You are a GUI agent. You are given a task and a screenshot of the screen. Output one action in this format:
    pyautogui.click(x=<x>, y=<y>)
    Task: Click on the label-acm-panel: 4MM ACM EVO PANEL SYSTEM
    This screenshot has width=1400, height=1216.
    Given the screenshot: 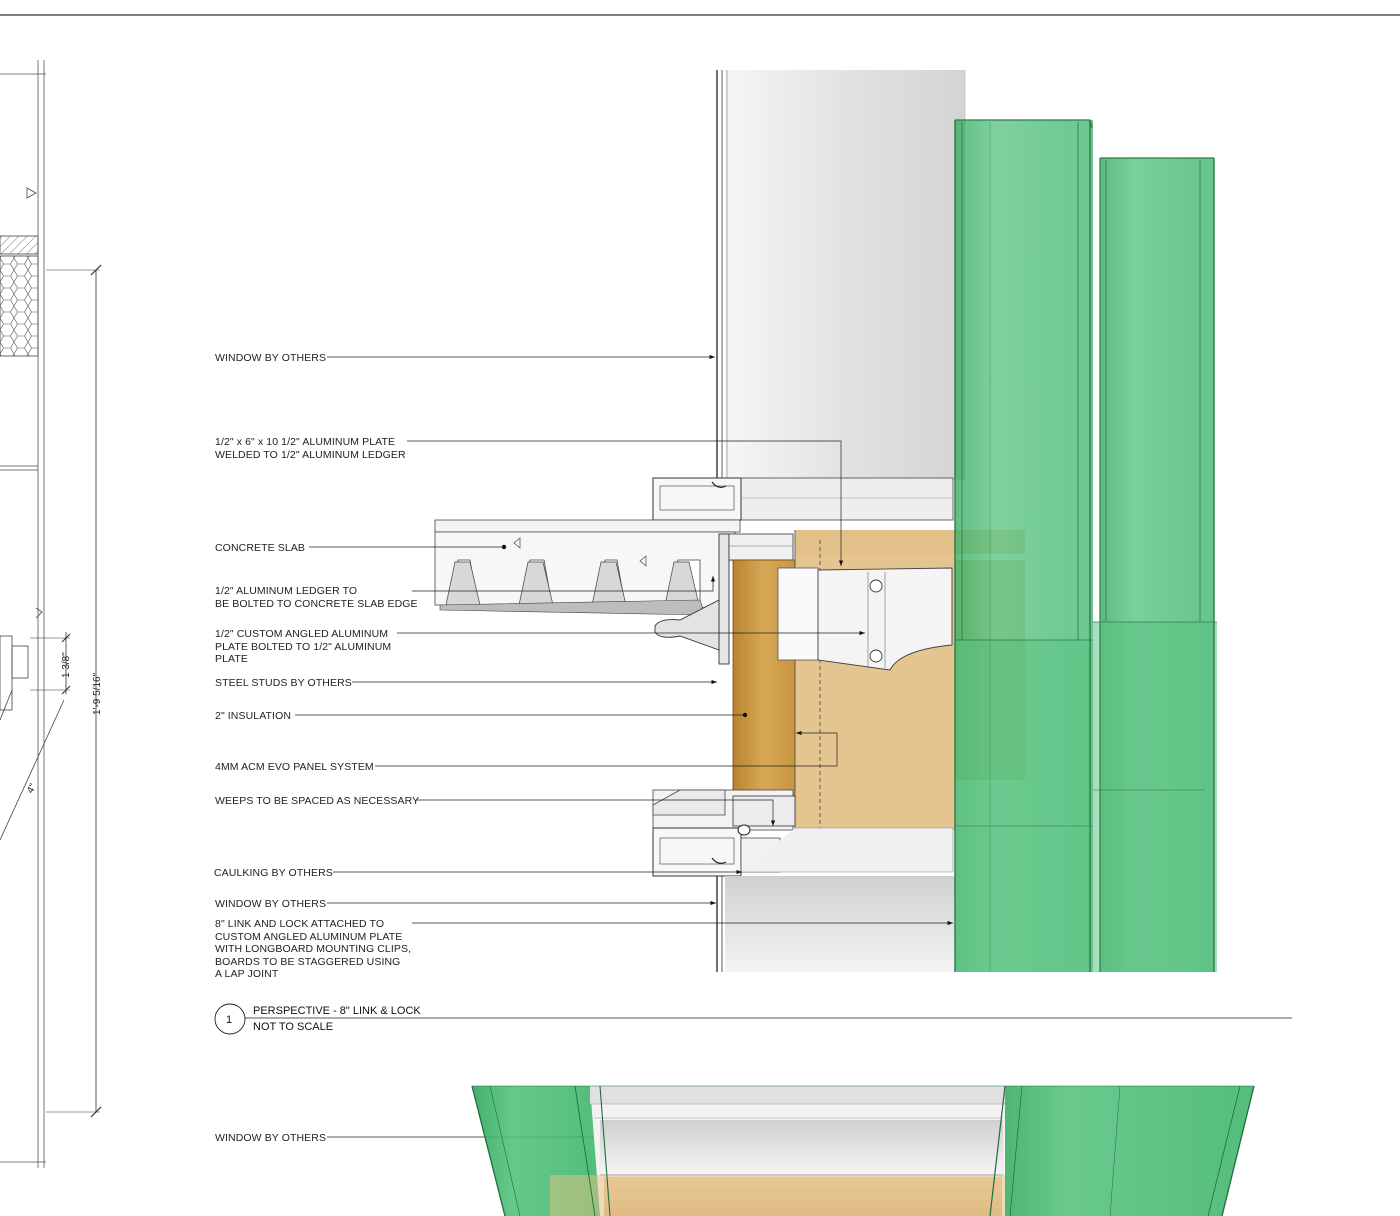 What is the action you would take?
    pyautogui.click(x=294, y=767)
    